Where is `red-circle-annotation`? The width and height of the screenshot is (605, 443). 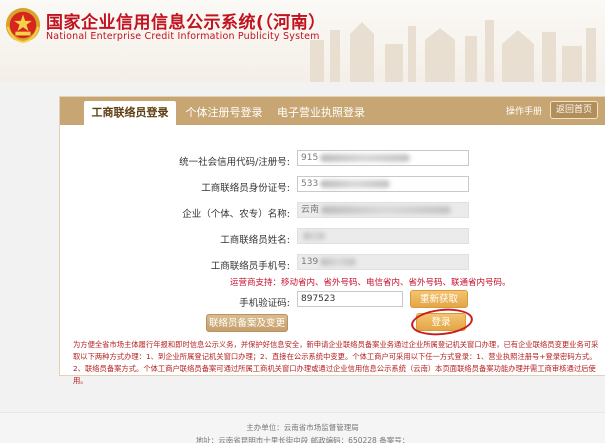
red-circle-annotation is located at coordinates (442, 322).